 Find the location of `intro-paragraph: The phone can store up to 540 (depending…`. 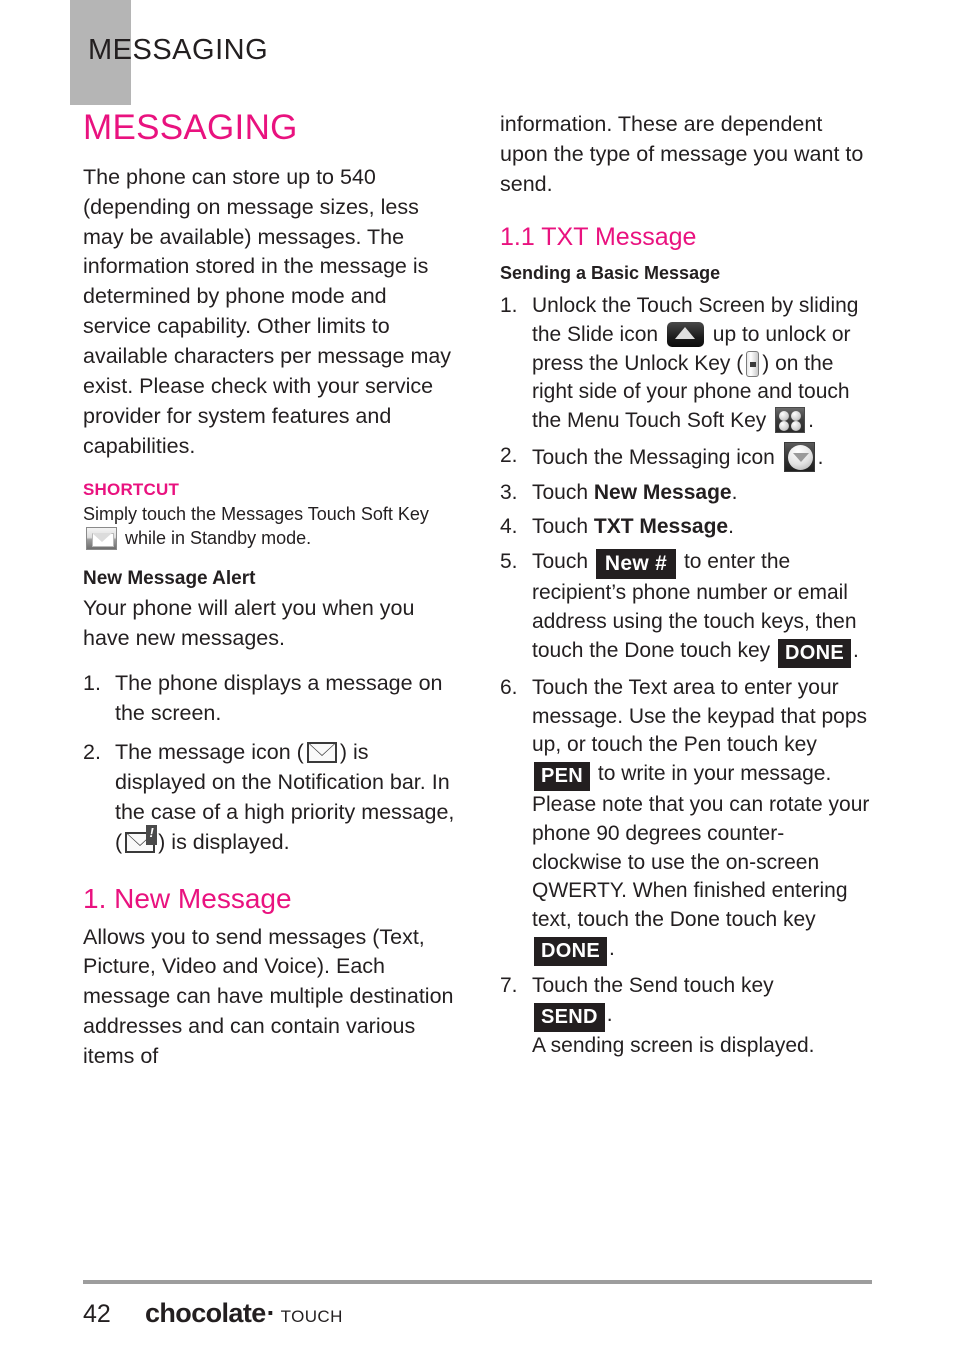

intro-paragraph: The phone can store up to 540 (depending… is located at coordinates (267, 311).